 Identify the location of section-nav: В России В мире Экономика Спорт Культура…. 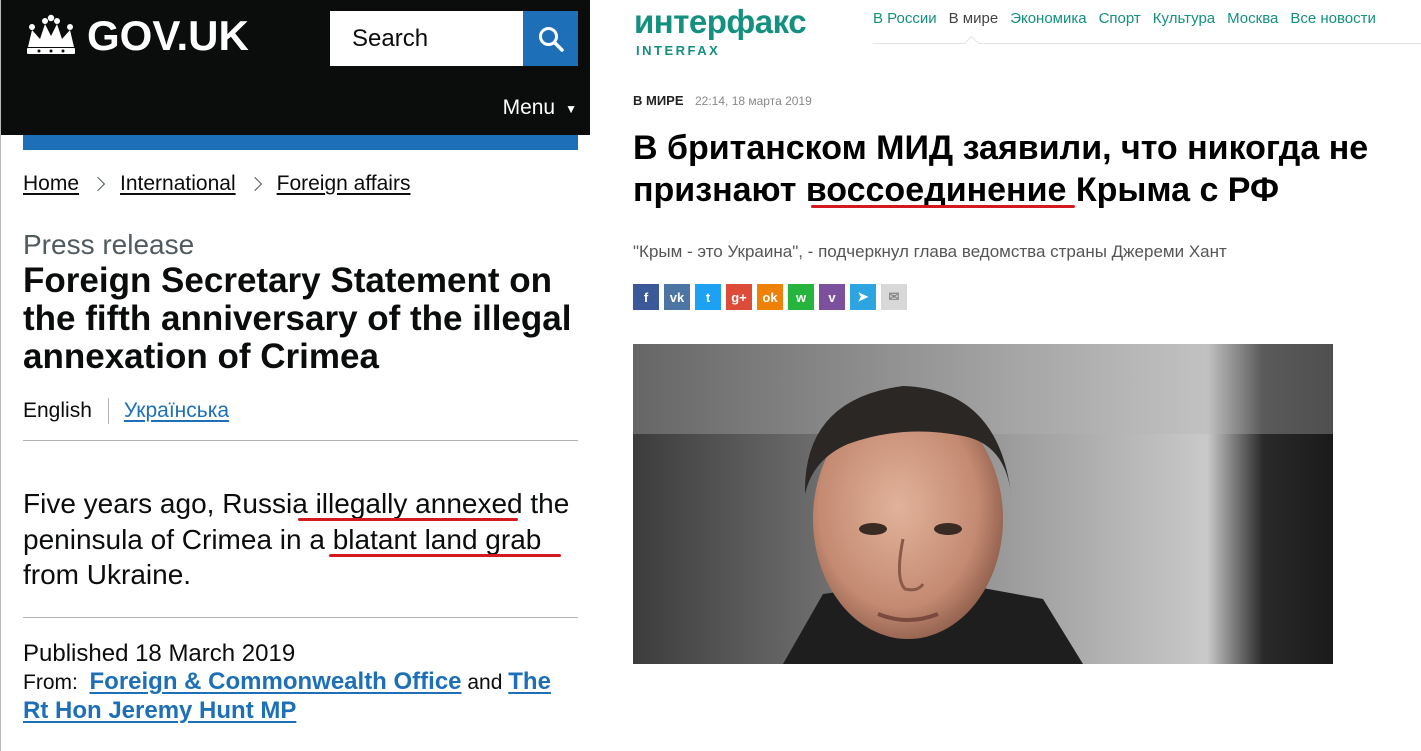
(1130, 18).